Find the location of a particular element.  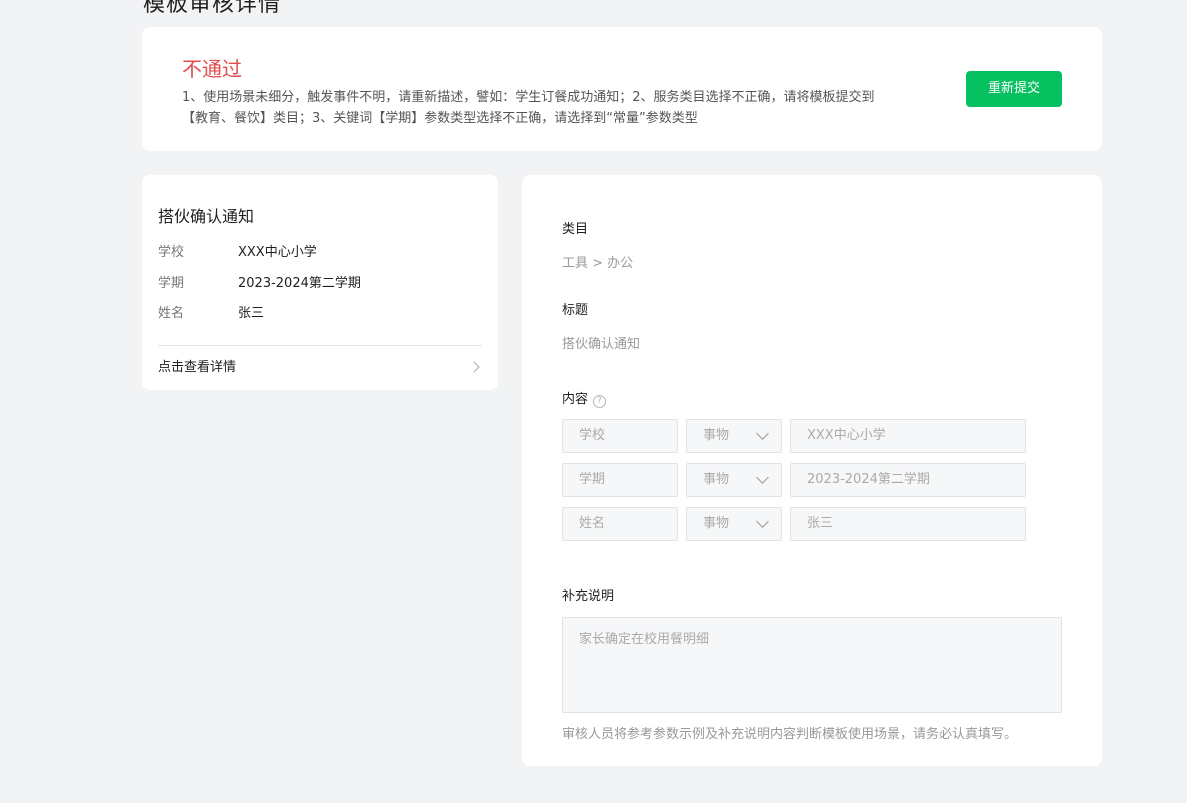

preview-title: 搭伙确认通知 is located at coordinates (206, 216).